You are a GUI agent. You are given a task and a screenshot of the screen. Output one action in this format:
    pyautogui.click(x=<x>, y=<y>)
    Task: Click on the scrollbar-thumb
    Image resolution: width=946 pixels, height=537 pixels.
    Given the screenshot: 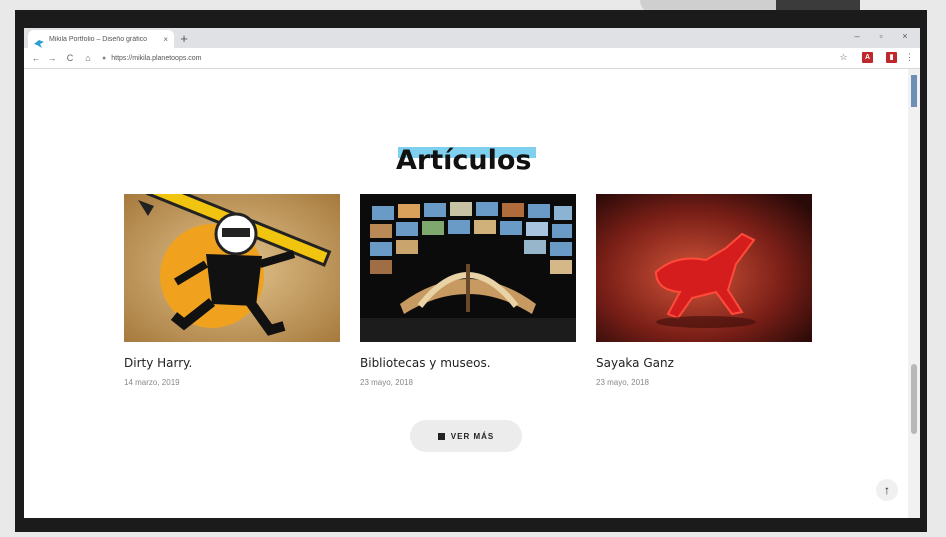 What is the action you would take?
    pyautogui.click(x=914, y=399)
    